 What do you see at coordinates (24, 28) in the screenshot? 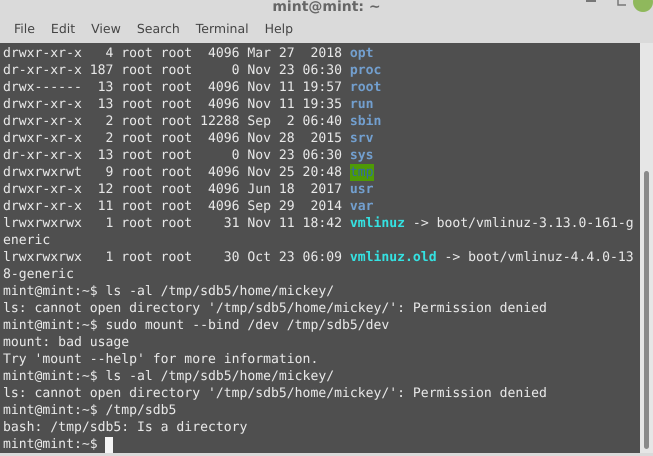
I see `menu-item: File` at bounding box center [24, 28].